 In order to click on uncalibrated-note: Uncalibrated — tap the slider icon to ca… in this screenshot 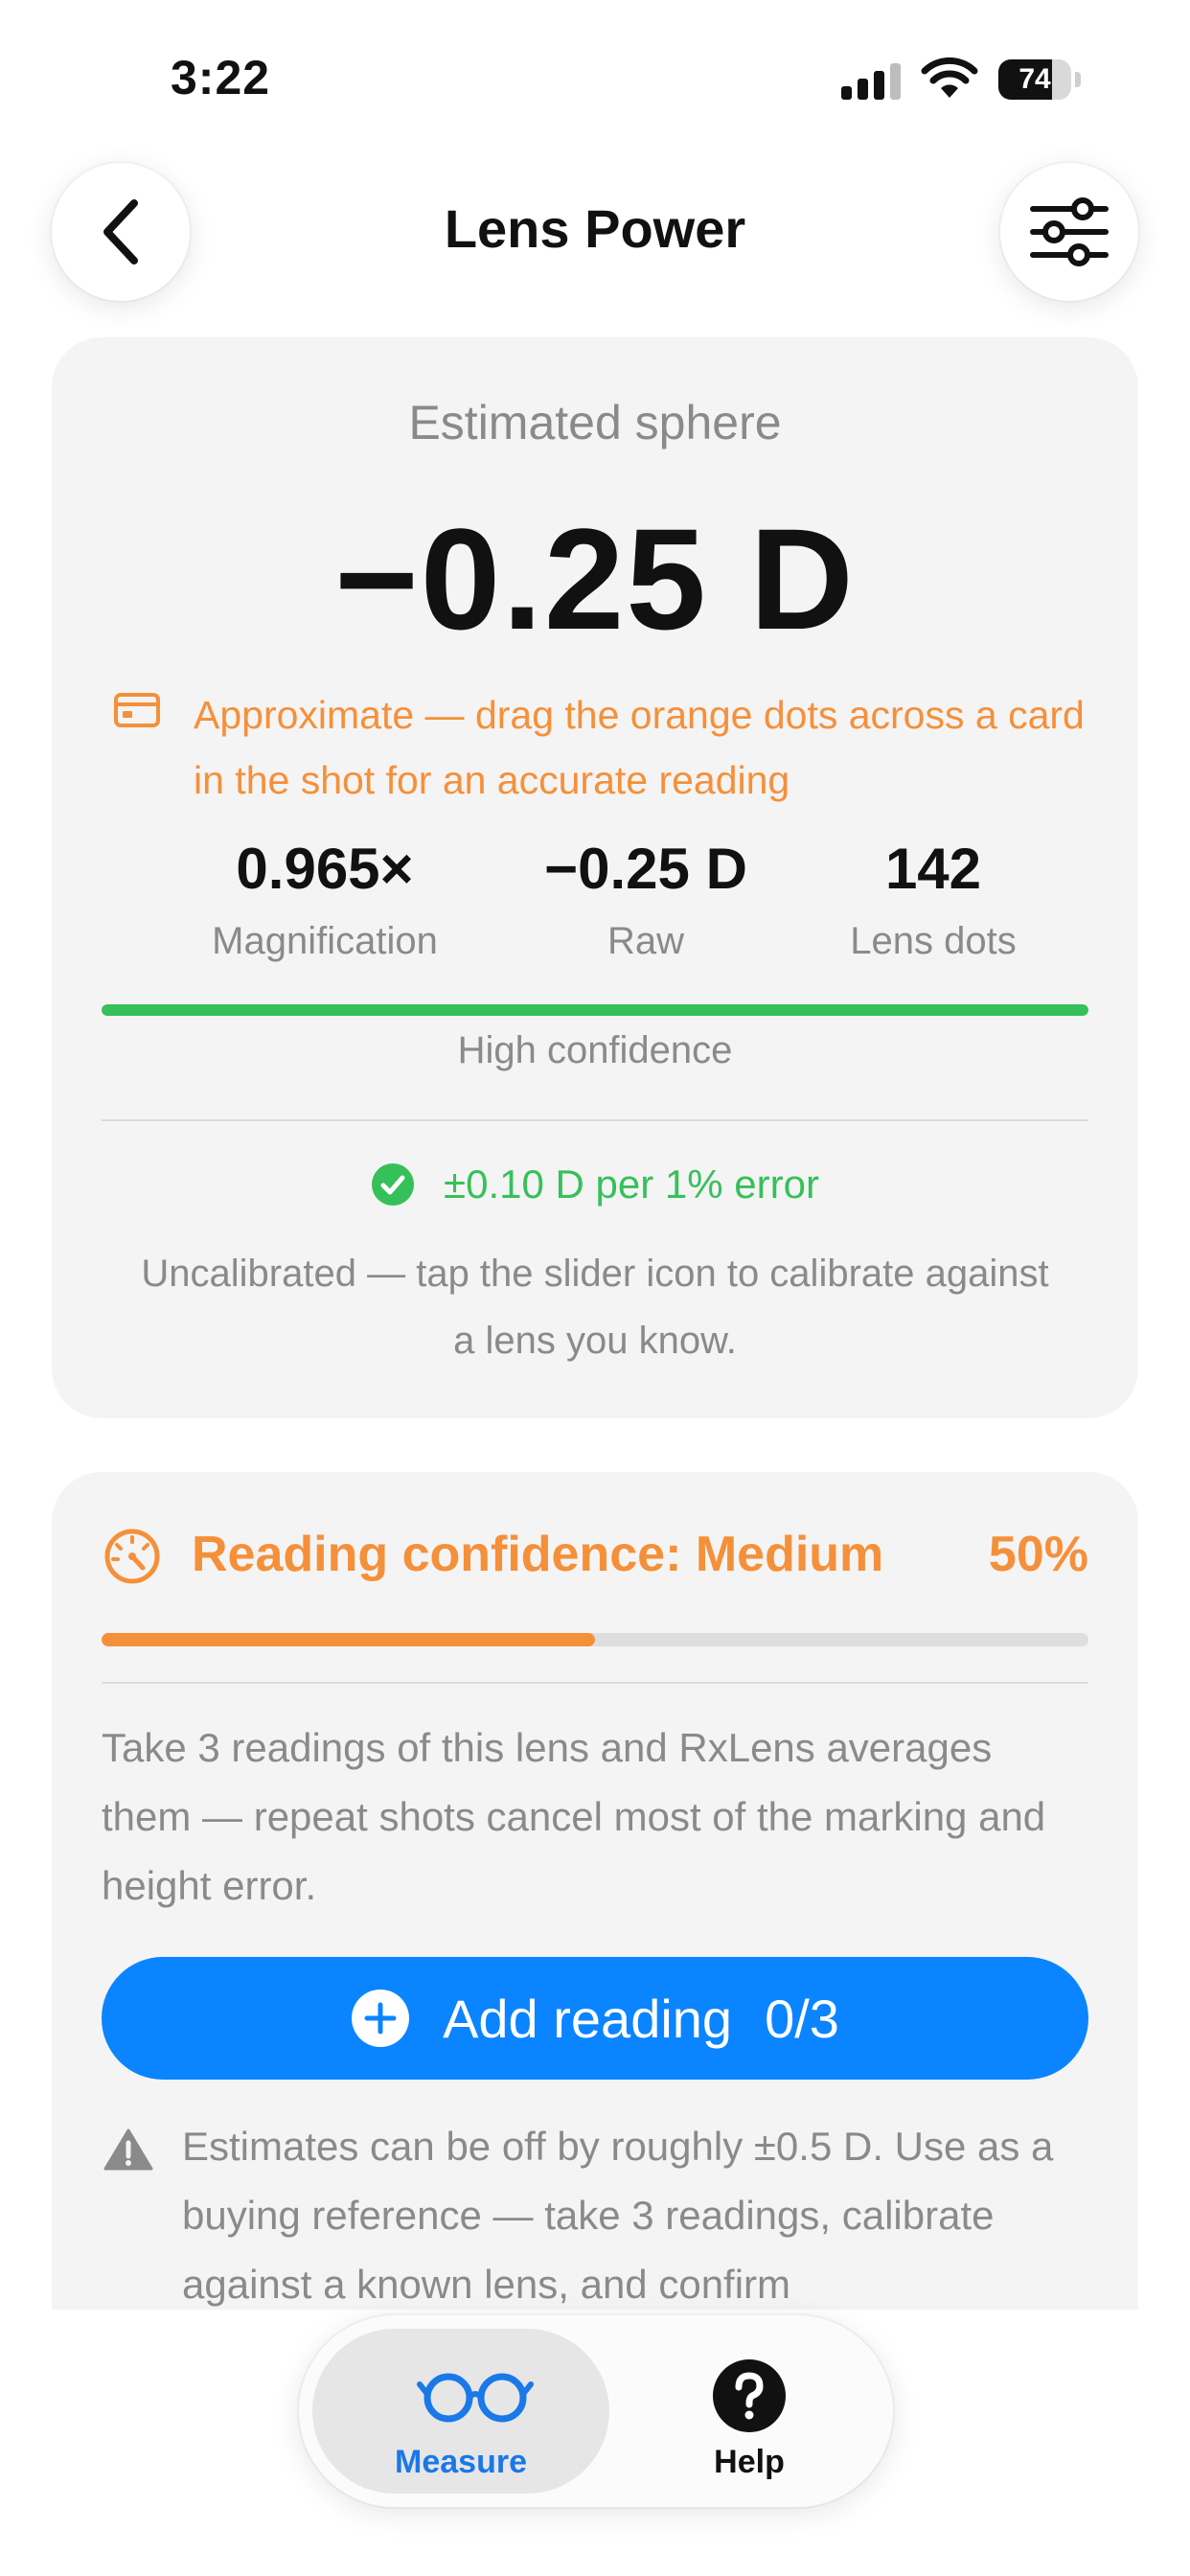, I will do `click(595, 1307)`.